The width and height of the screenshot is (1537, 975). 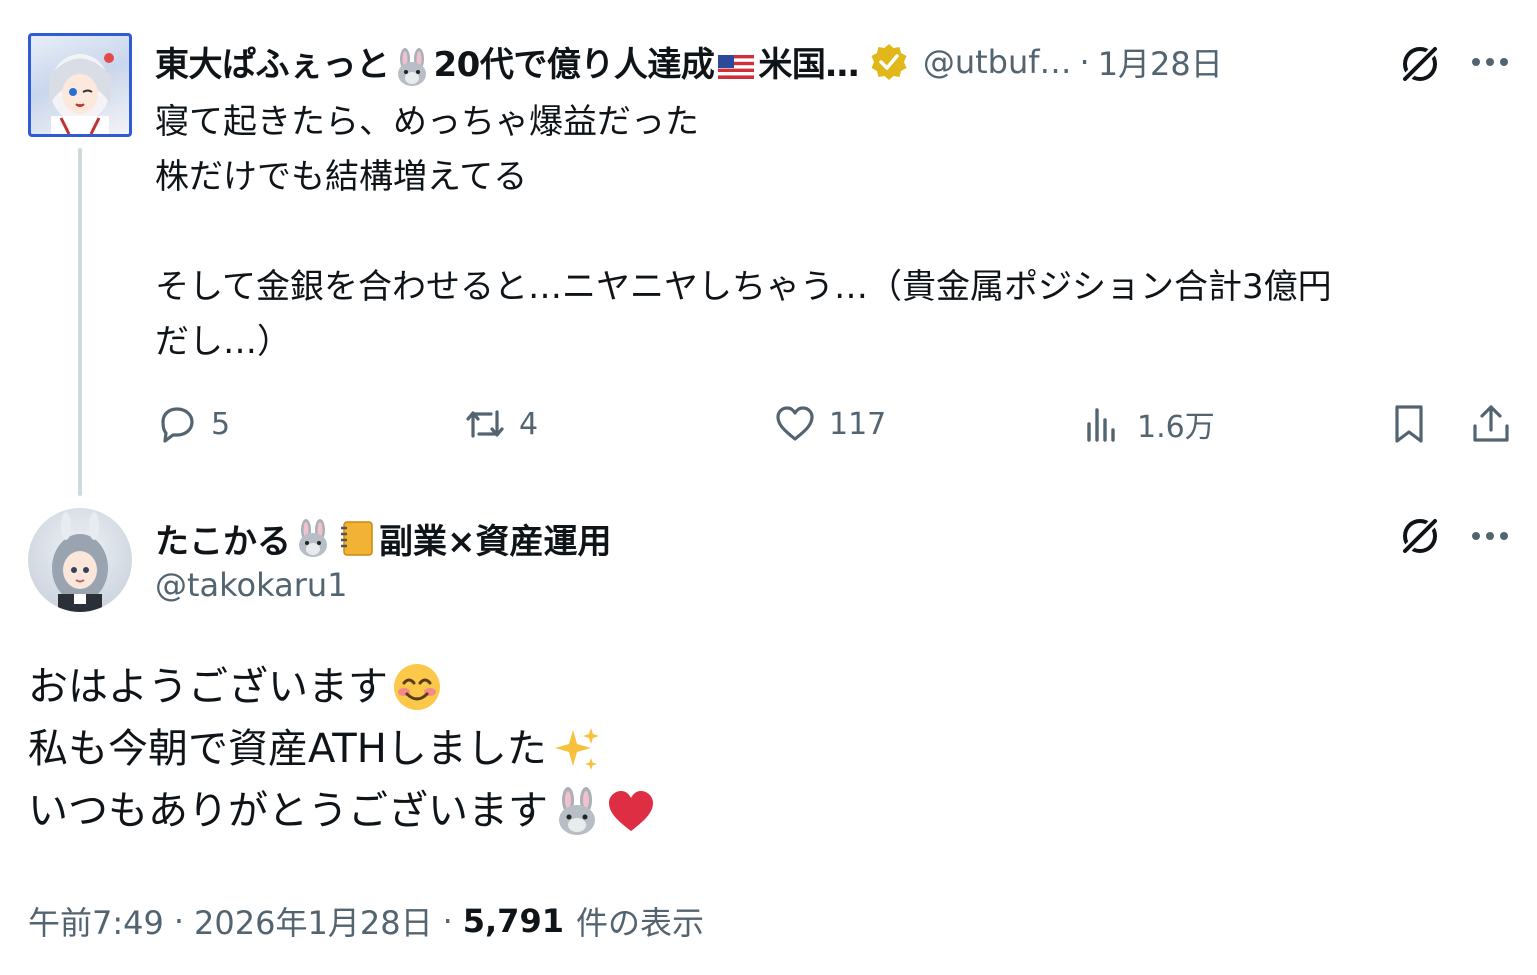 What do you see at coordinates (313, 921) in the screenshot?
I see `post-date: 2026年1月28日` at bounding box center [313, 921].